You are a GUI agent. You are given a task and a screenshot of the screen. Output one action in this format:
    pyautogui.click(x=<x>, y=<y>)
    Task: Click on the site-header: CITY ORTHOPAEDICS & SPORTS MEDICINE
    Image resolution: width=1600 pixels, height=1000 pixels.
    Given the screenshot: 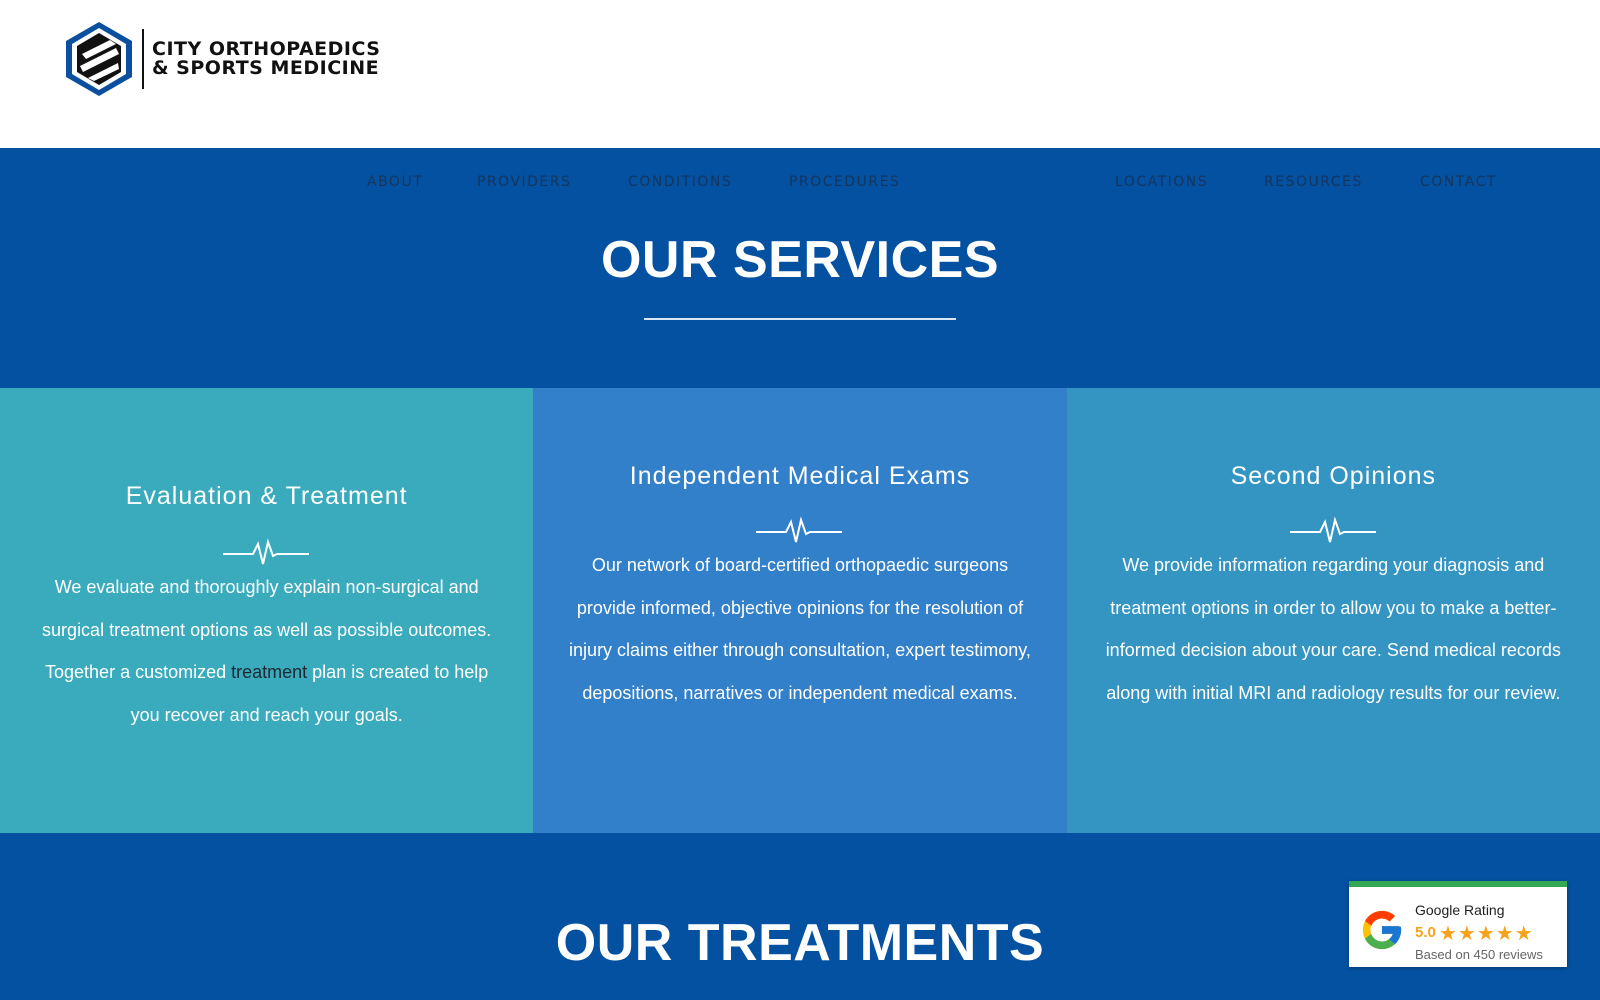 What is the action you would take?
    pyautogui.click(x=800, y=74)
    